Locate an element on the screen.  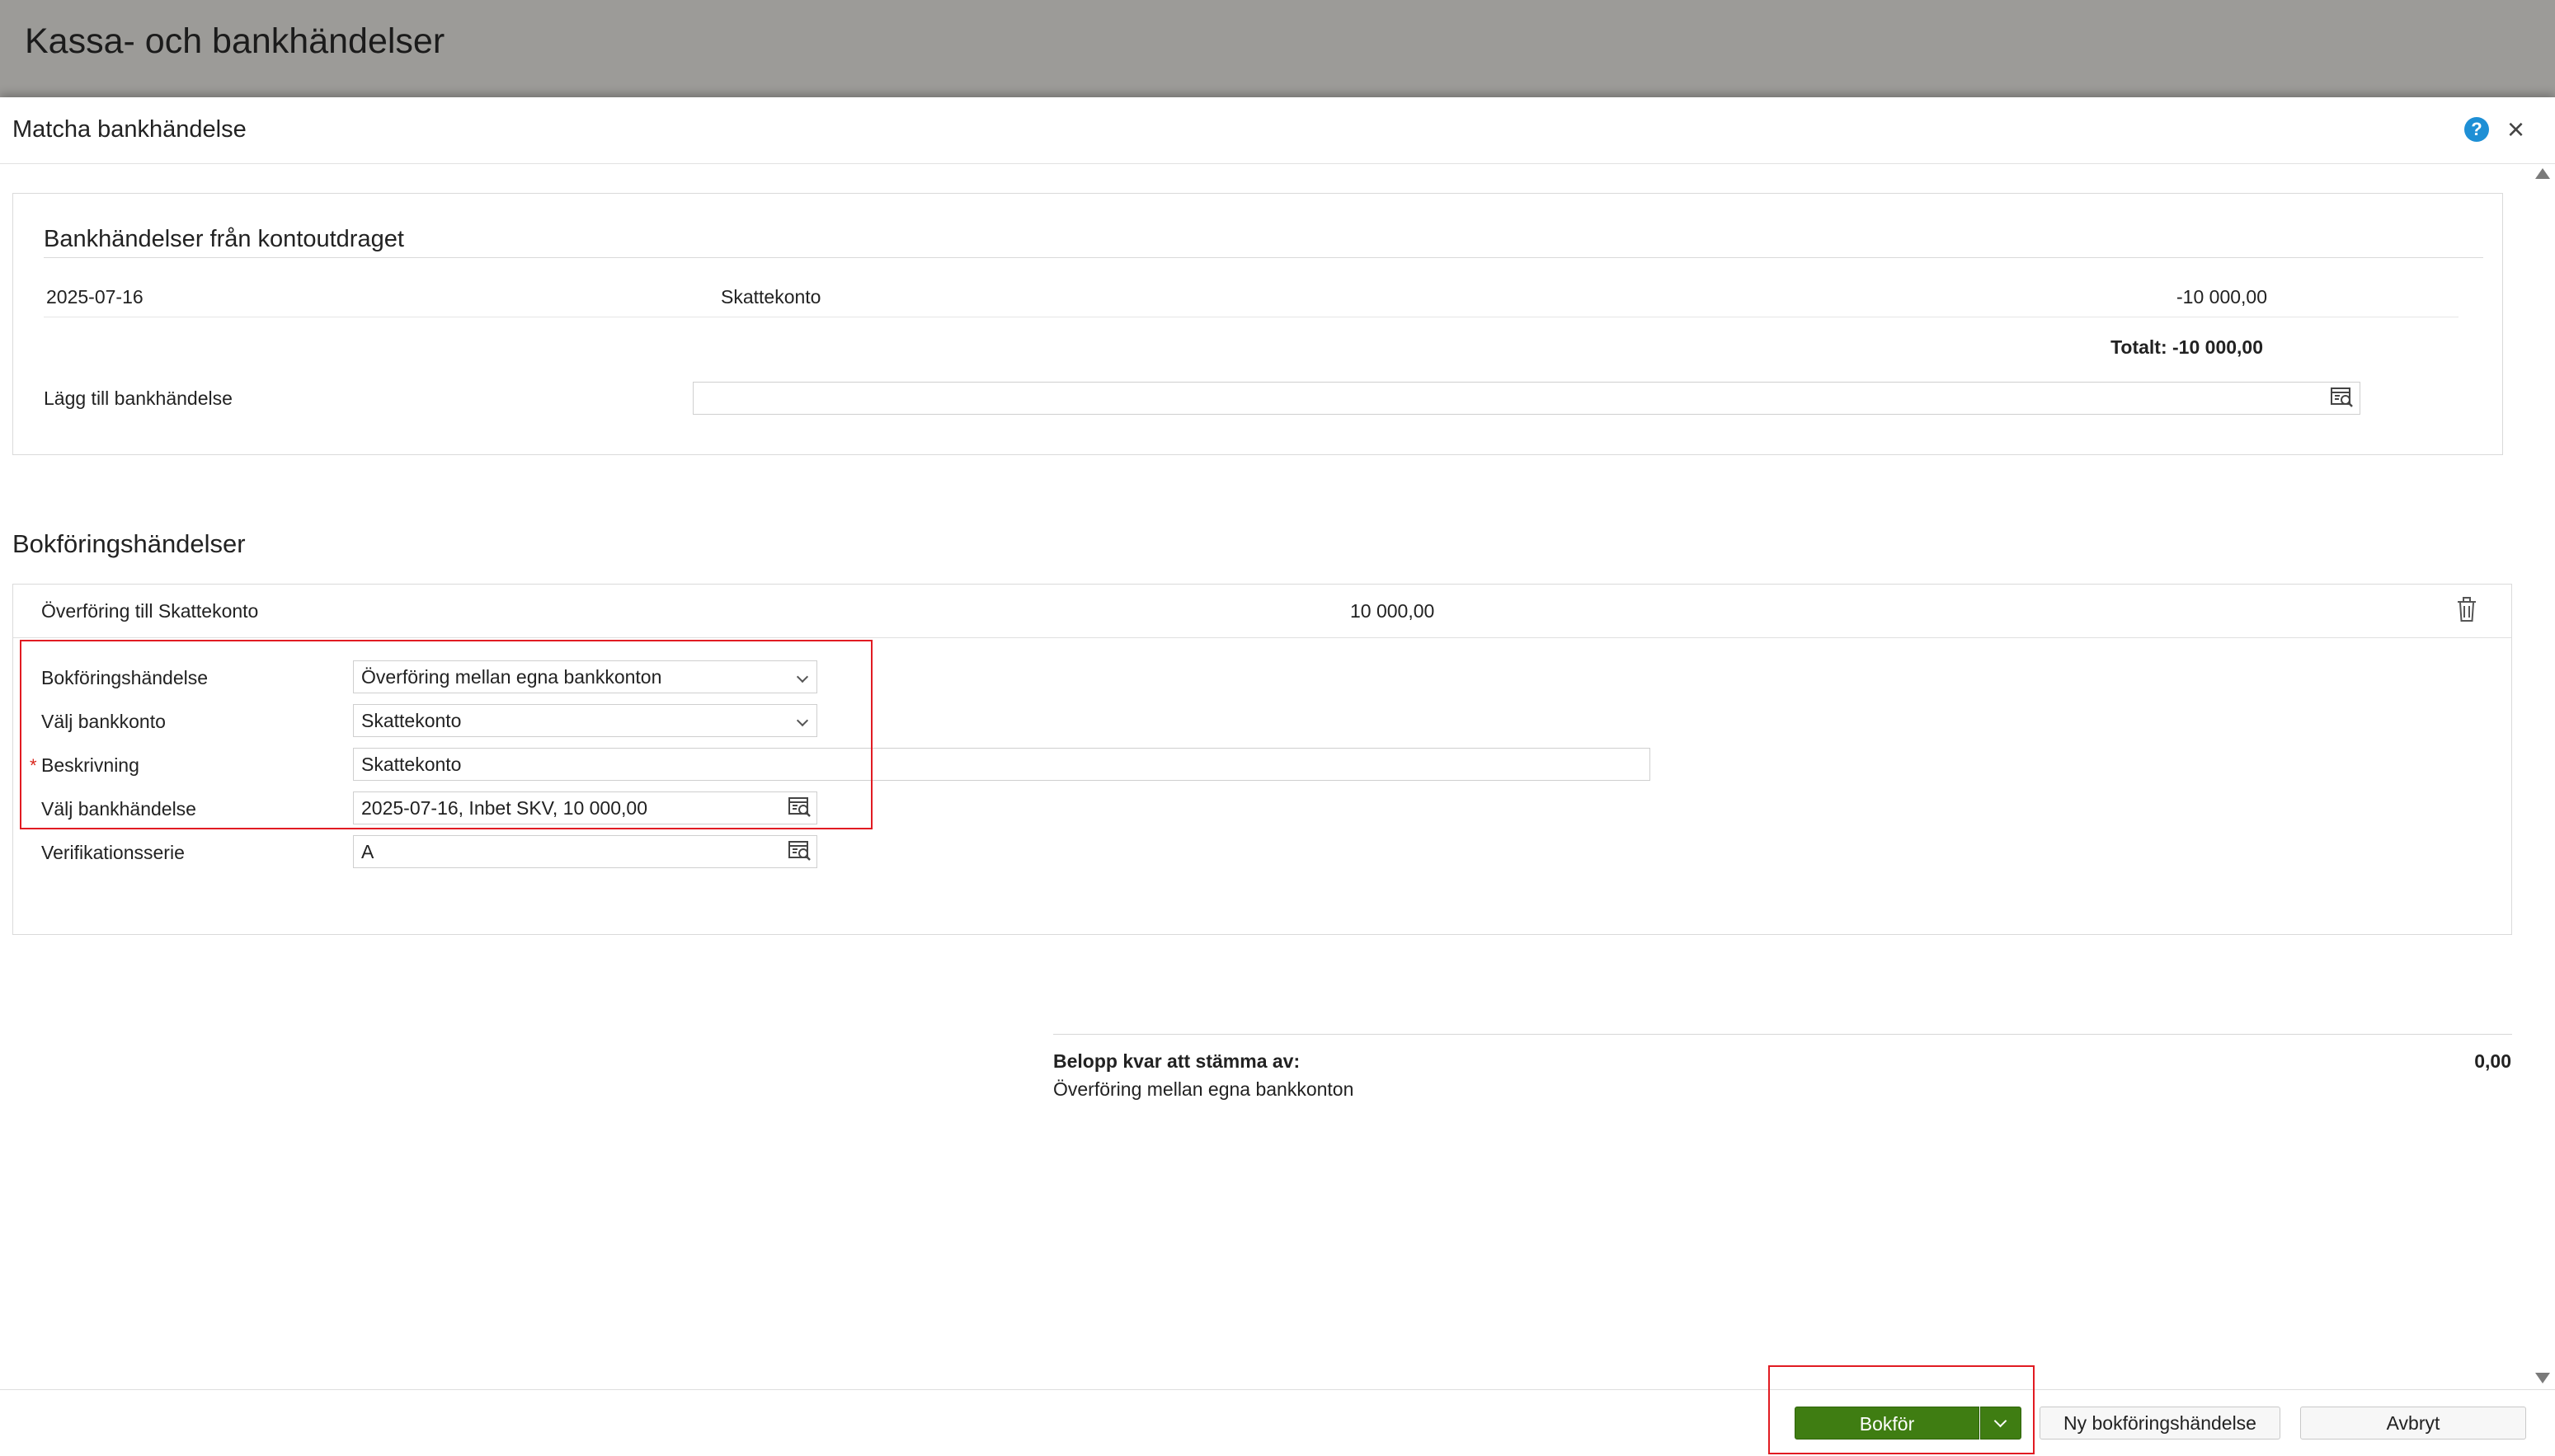
bank-event-date: 2025-07-16 is located at coordinates (95, 297).